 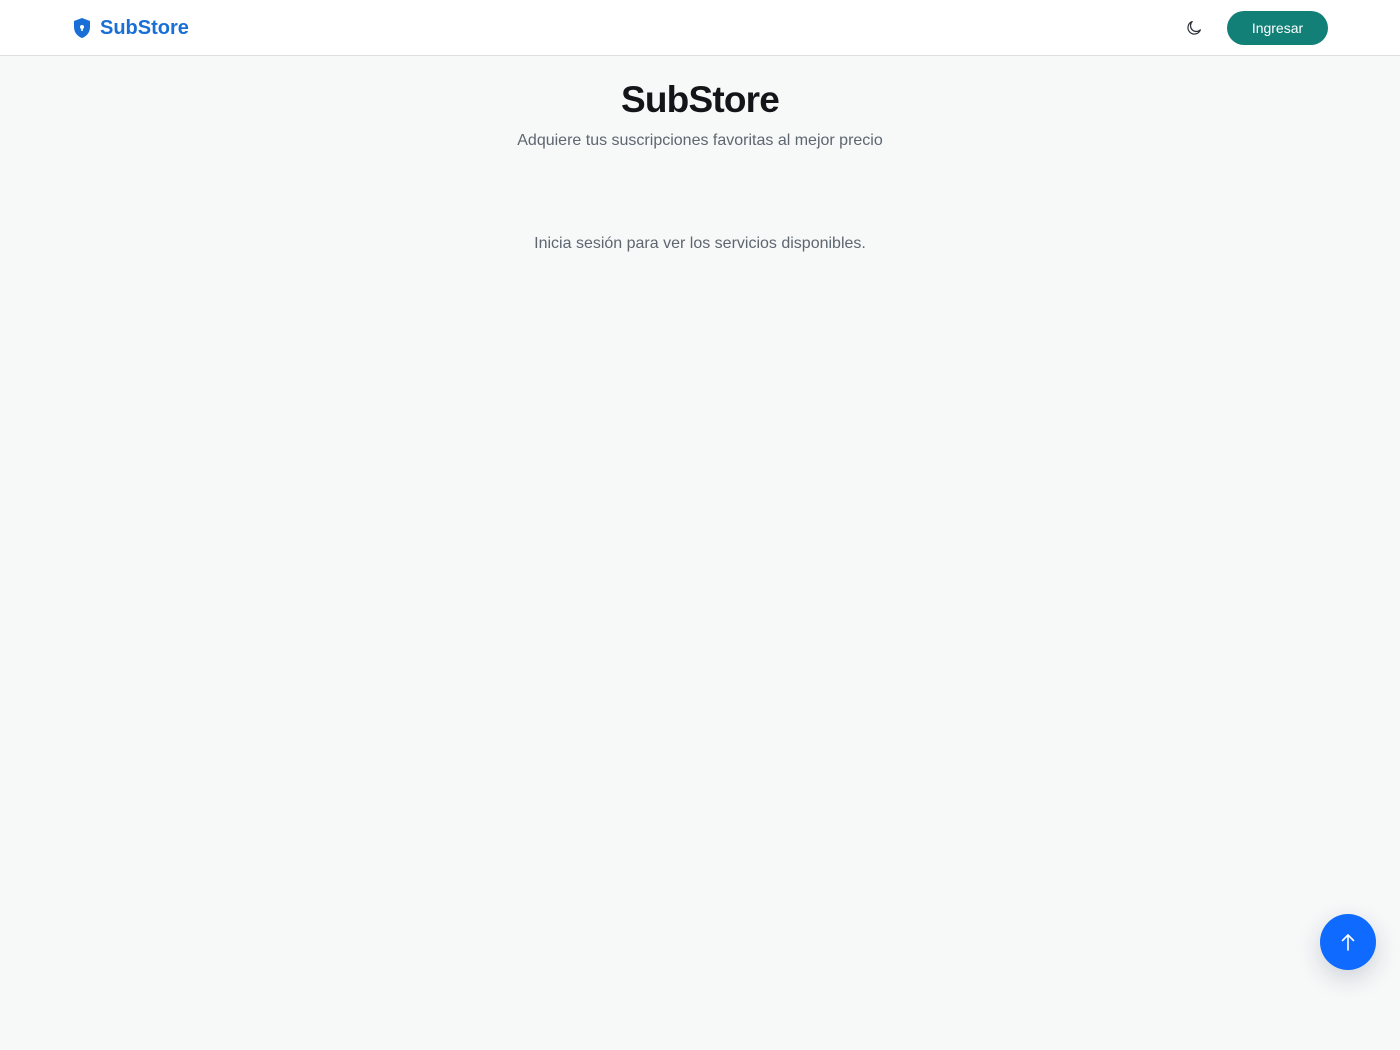 I want to click on shield-icon, so click(x=82, y=28).